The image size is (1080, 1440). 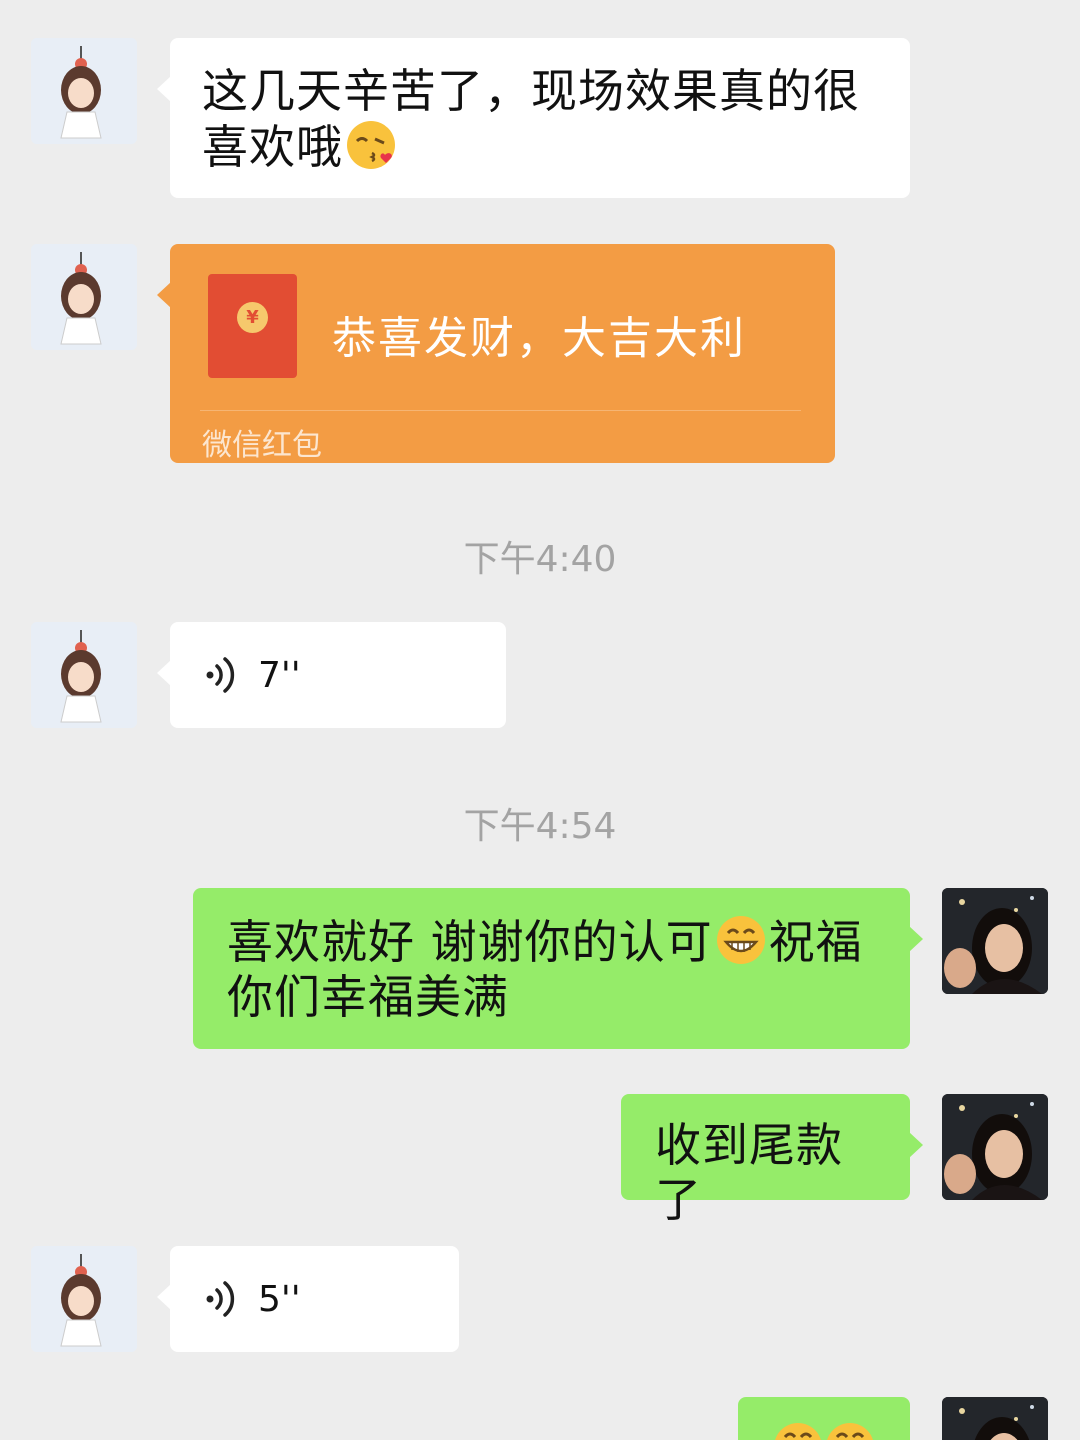 I want to click on grinning-face-emoji-icon, so click(x=740, y=940).